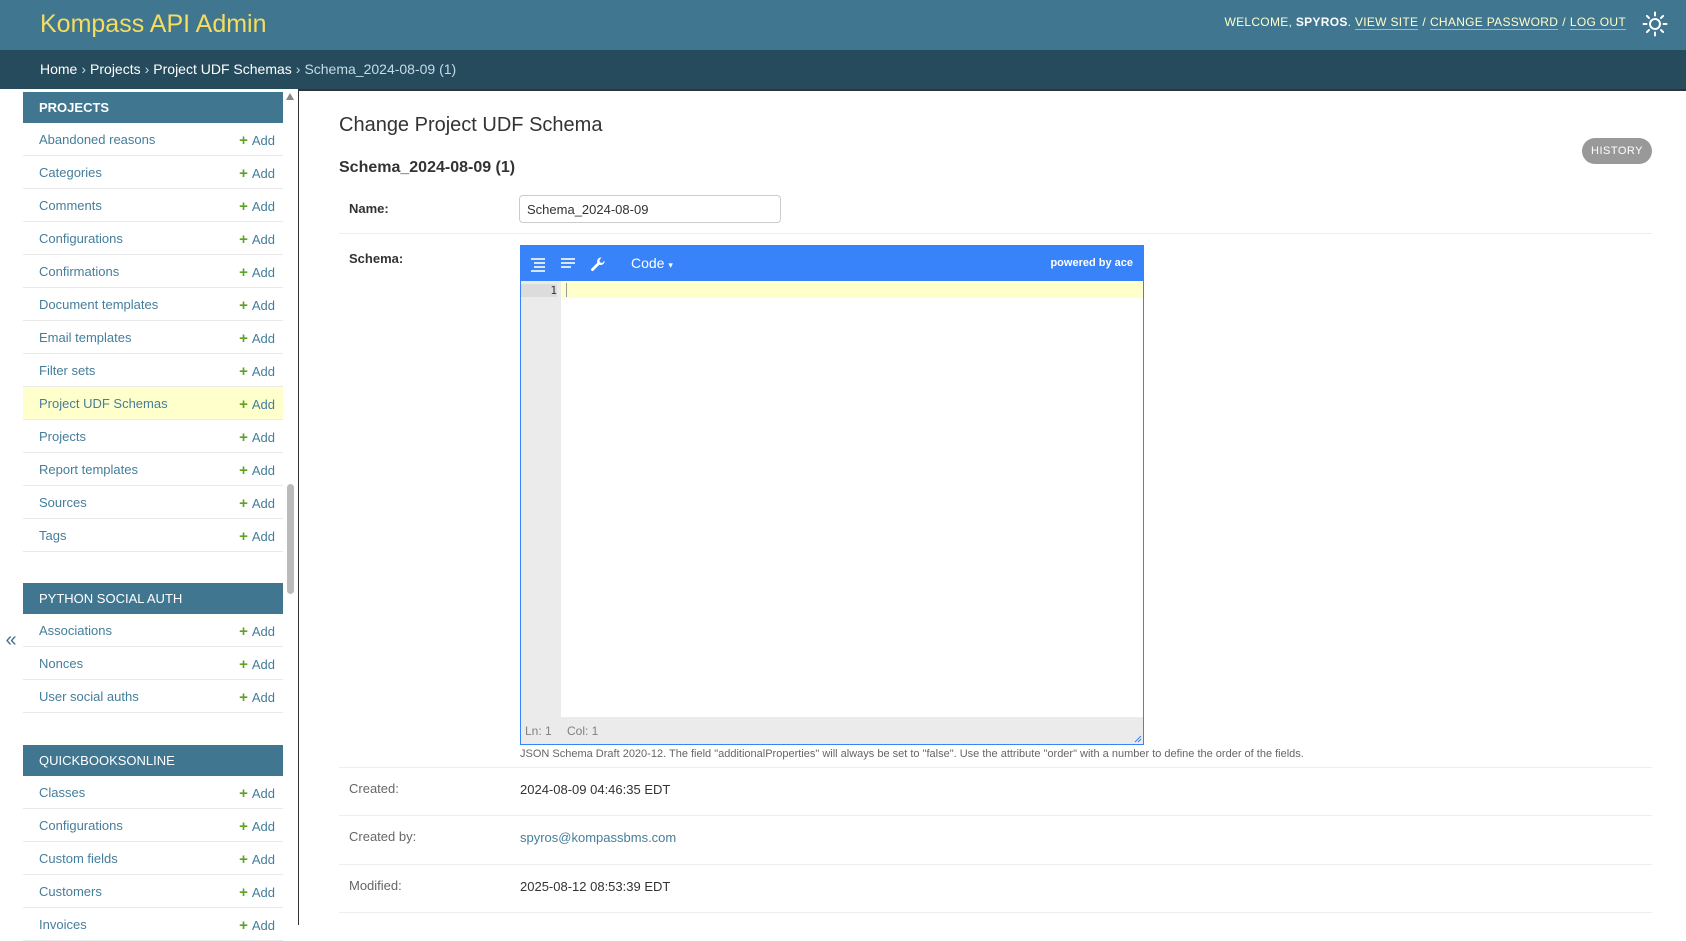  What do you see at coordinates (375, 885) in the screenshot?
I see `modified-label: Modified:` at bounding box center [375, 885].